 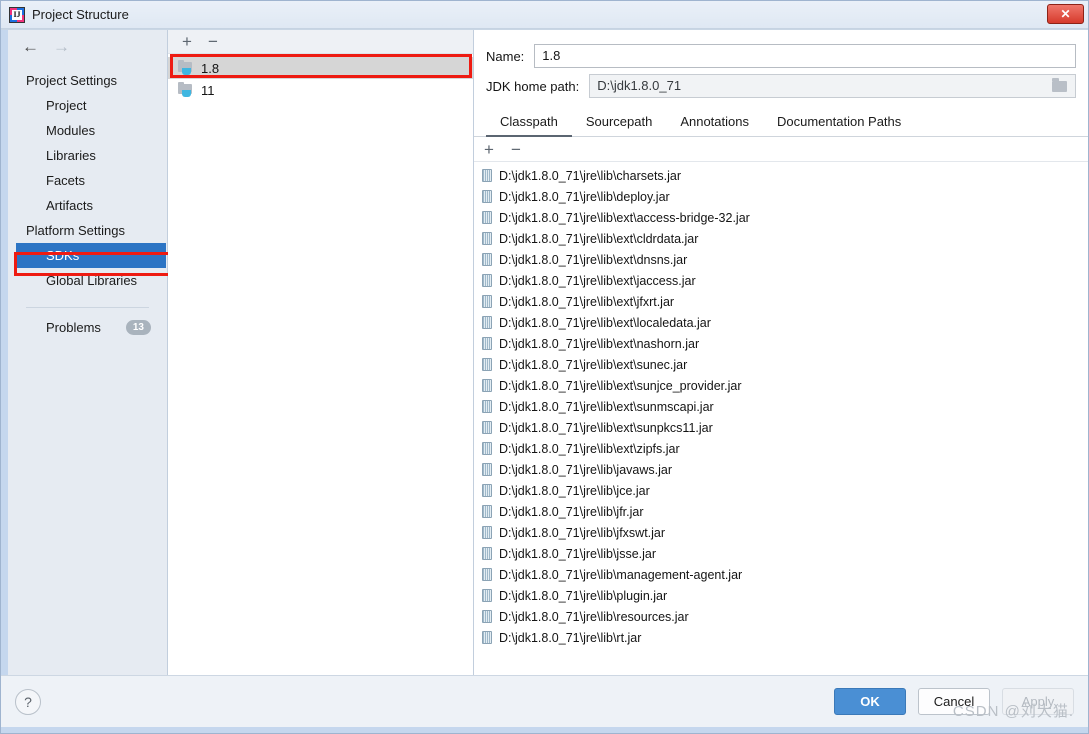 What do you see at coordinates (529, 123) in the screenshot?
I see `tab-classpath: Classpath` at bounding box center [529, 123].